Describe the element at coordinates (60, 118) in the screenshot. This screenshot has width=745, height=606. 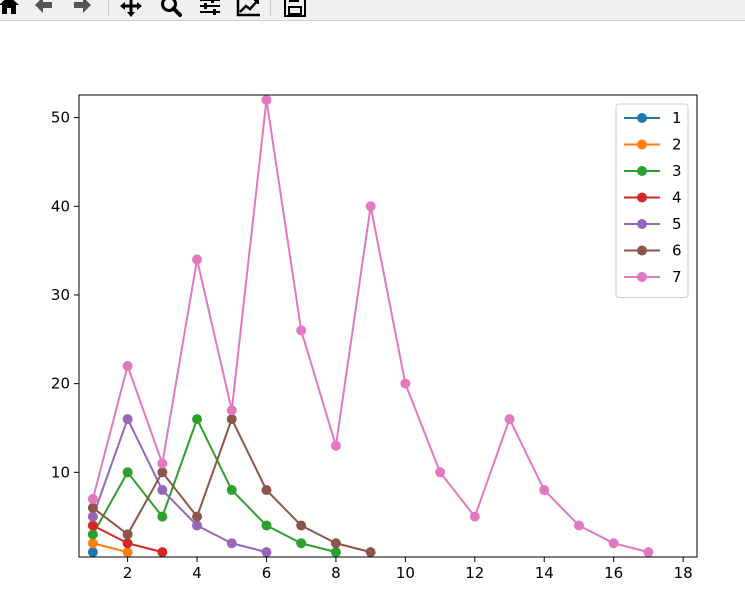
I see `y-tick-label: 50` at that location.